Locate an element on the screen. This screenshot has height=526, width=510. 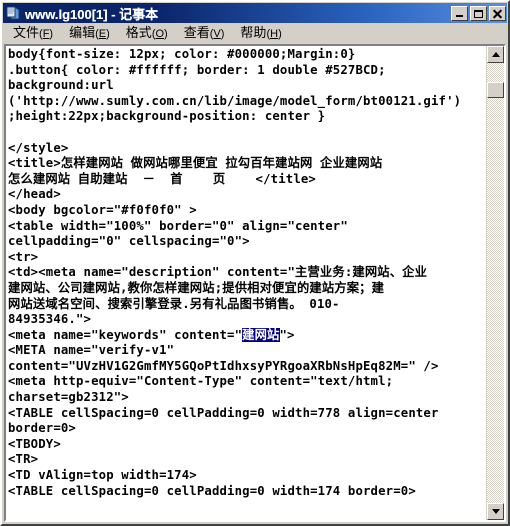
menu-bar: 文件(F) 编辑(E) 格式(O) 查看(V) 帮助(H) is located at coordinates (255, 33).